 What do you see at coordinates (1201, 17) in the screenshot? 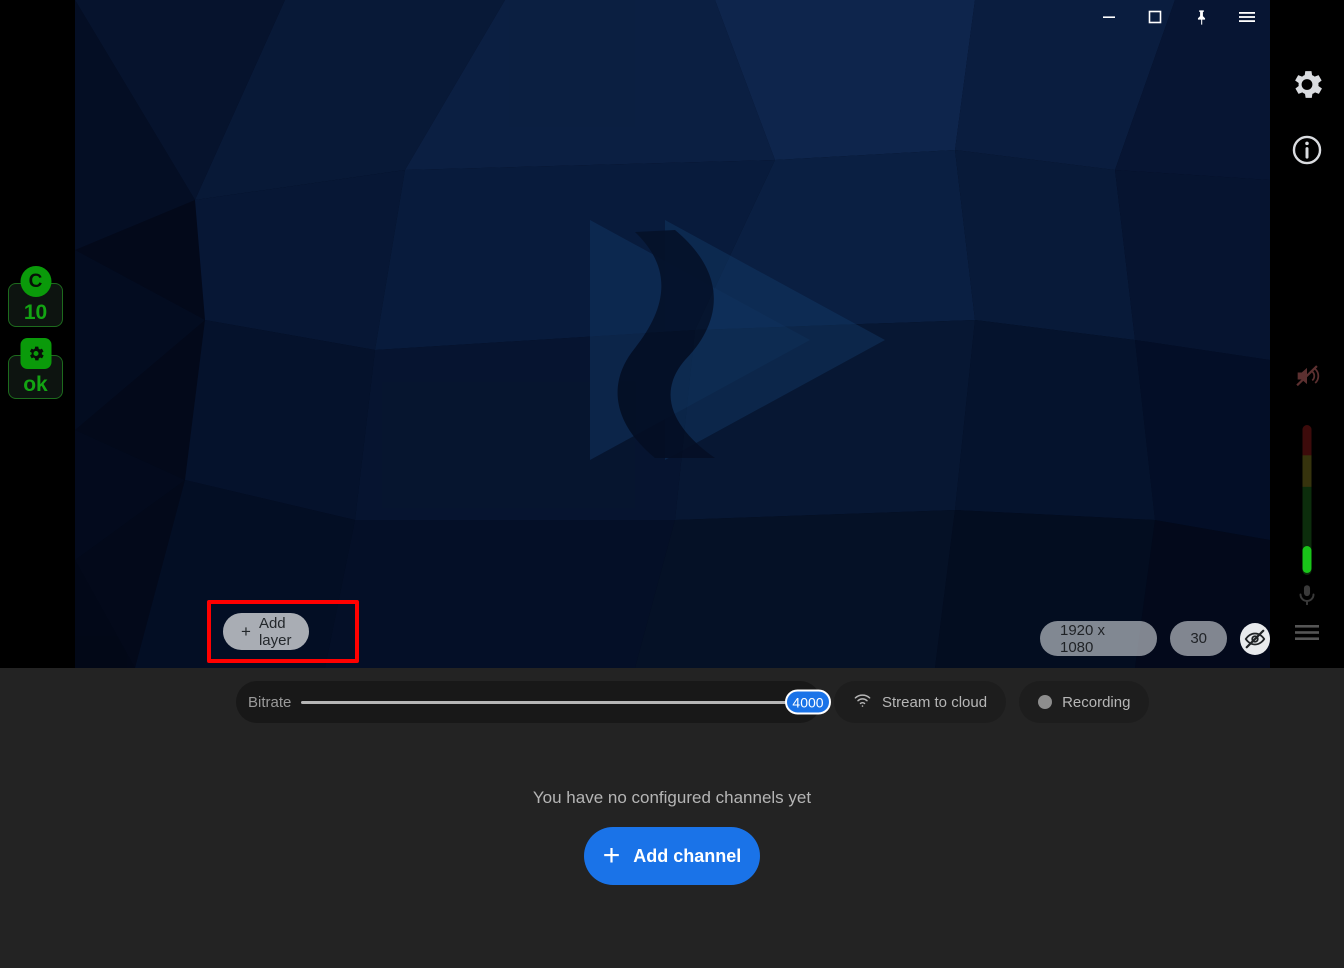
I see `pin-icon` at bounding box center [1201, 17].